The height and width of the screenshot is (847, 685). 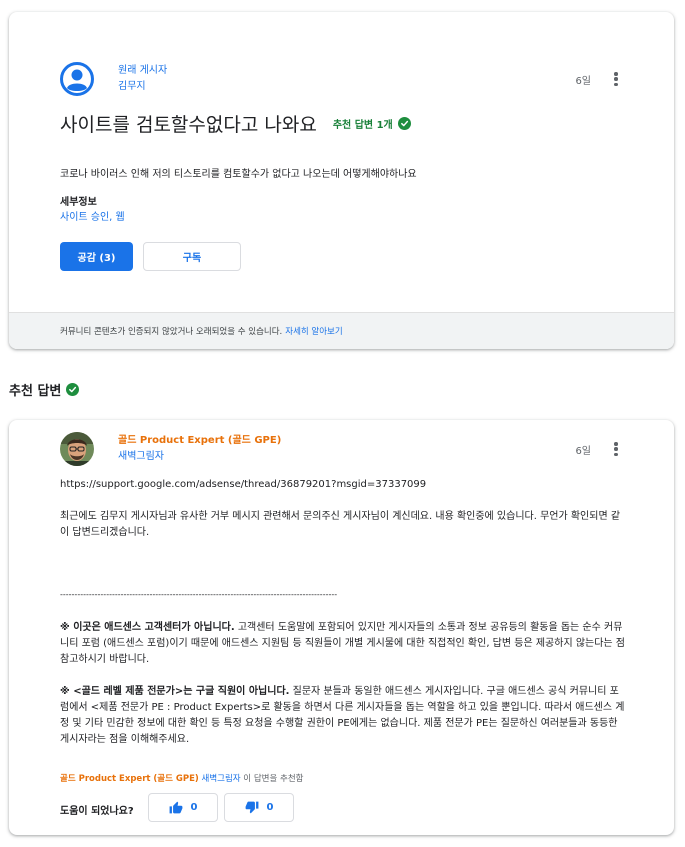 What do you see at coordinates (341, 79) in the screenshot?
I see `question-header: 원래 게시자 김무지 6일` at bounding box center [341, 79].